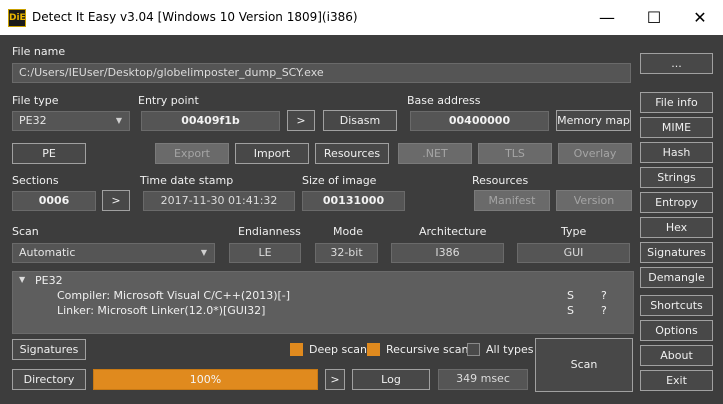 This screenshot has width=723, height=404. Describe the element at coordinates (594, 200) in the screenshot. I see `version-button: Version` at that location.